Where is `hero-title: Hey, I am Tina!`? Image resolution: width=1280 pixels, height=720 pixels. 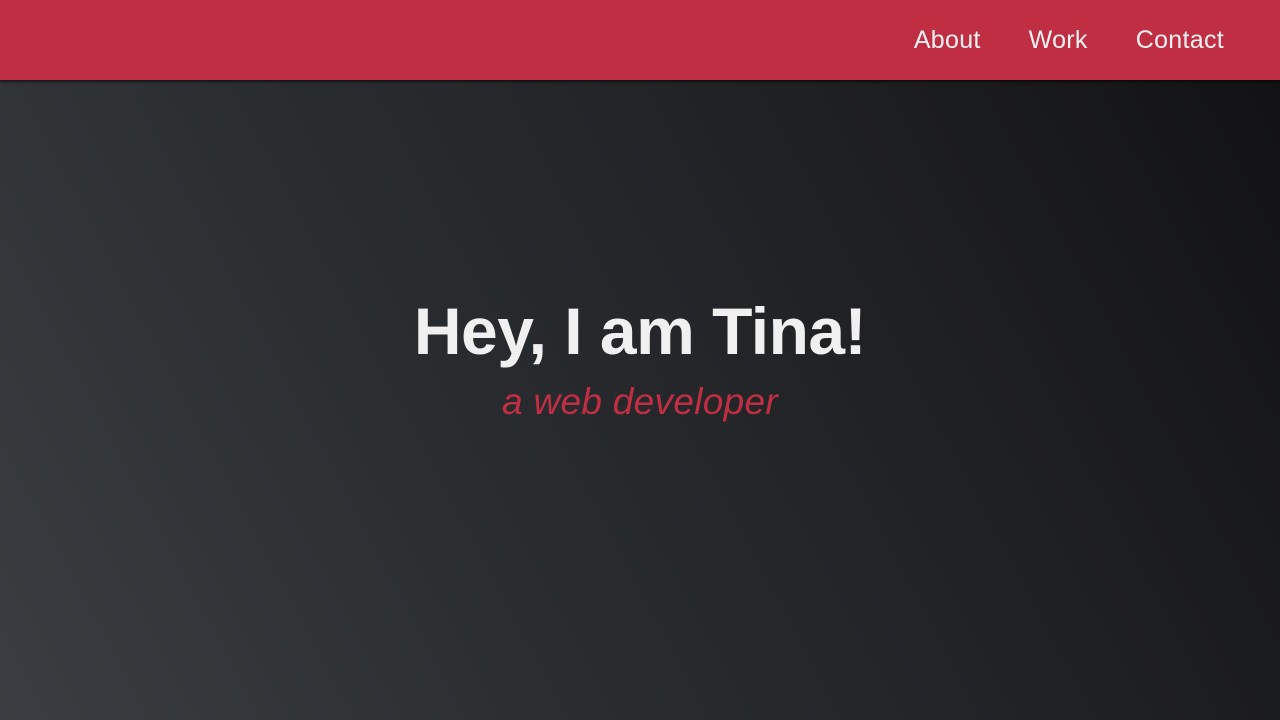 hero-title: Hey, I am Tina! is located at coordinates (640, 331).